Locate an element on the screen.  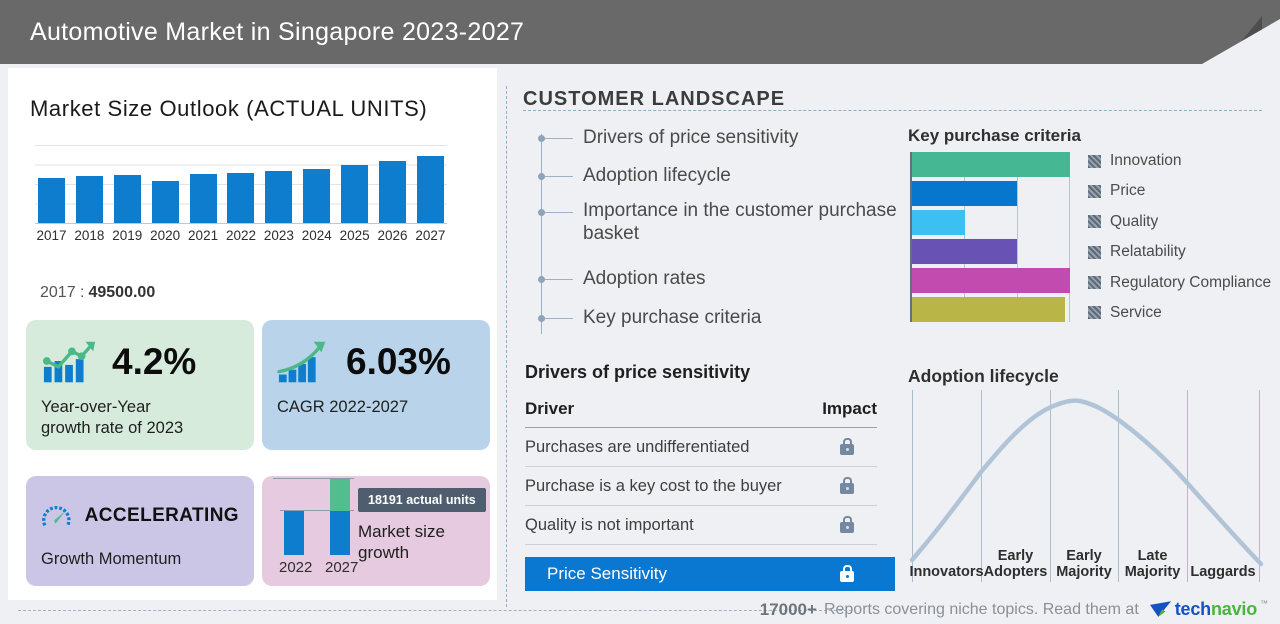
report-count: 17000+ is located at coordinates (788, 609).